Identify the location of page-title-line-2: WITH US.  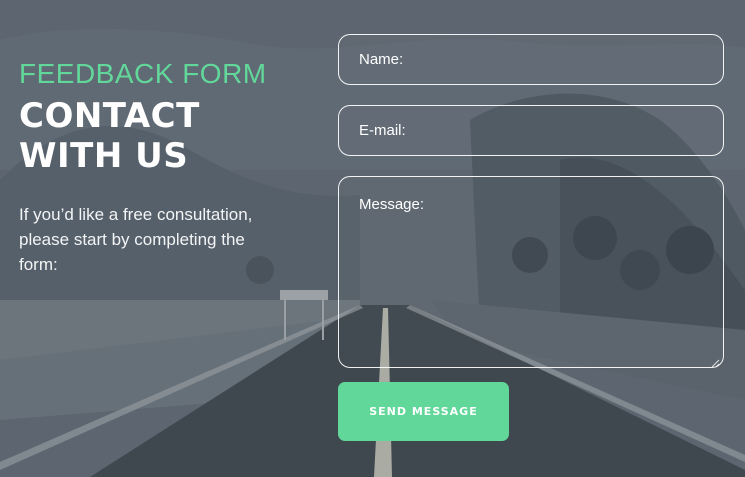
(104, 156).